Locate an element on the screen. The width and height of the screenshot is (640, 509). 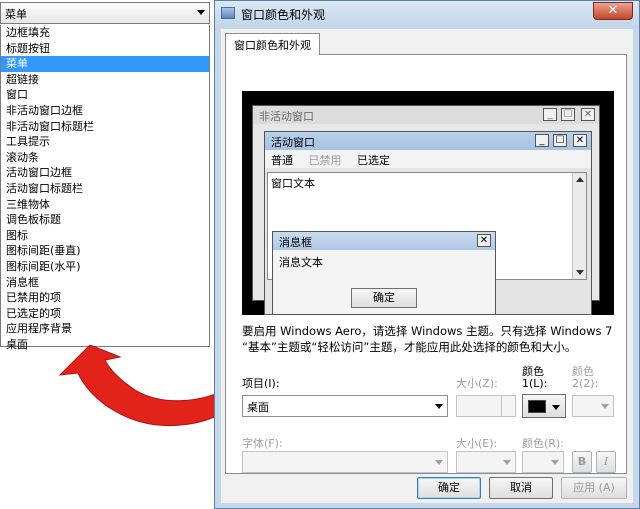
size-label: 大小(Z): is located at coordinates (477, 383).